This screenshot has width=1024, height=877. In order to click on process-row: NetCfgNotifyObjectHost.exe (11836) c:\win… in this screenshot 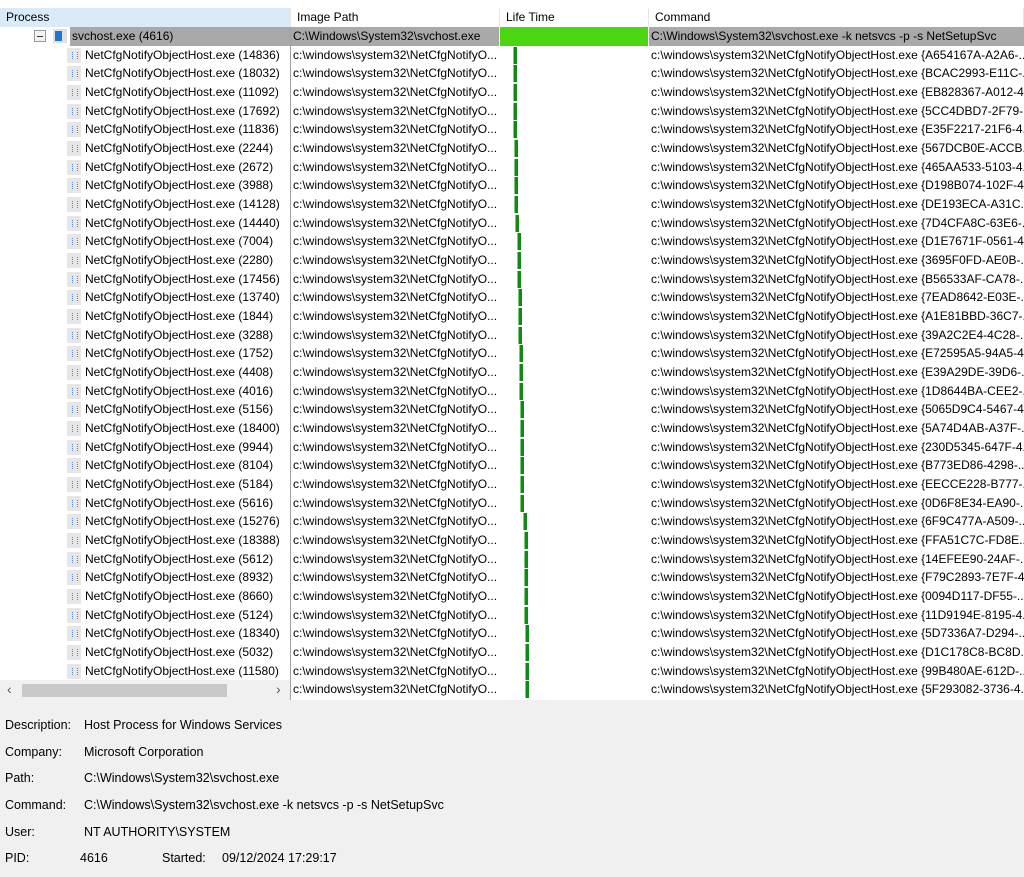, I will do `click(512, 129)`.